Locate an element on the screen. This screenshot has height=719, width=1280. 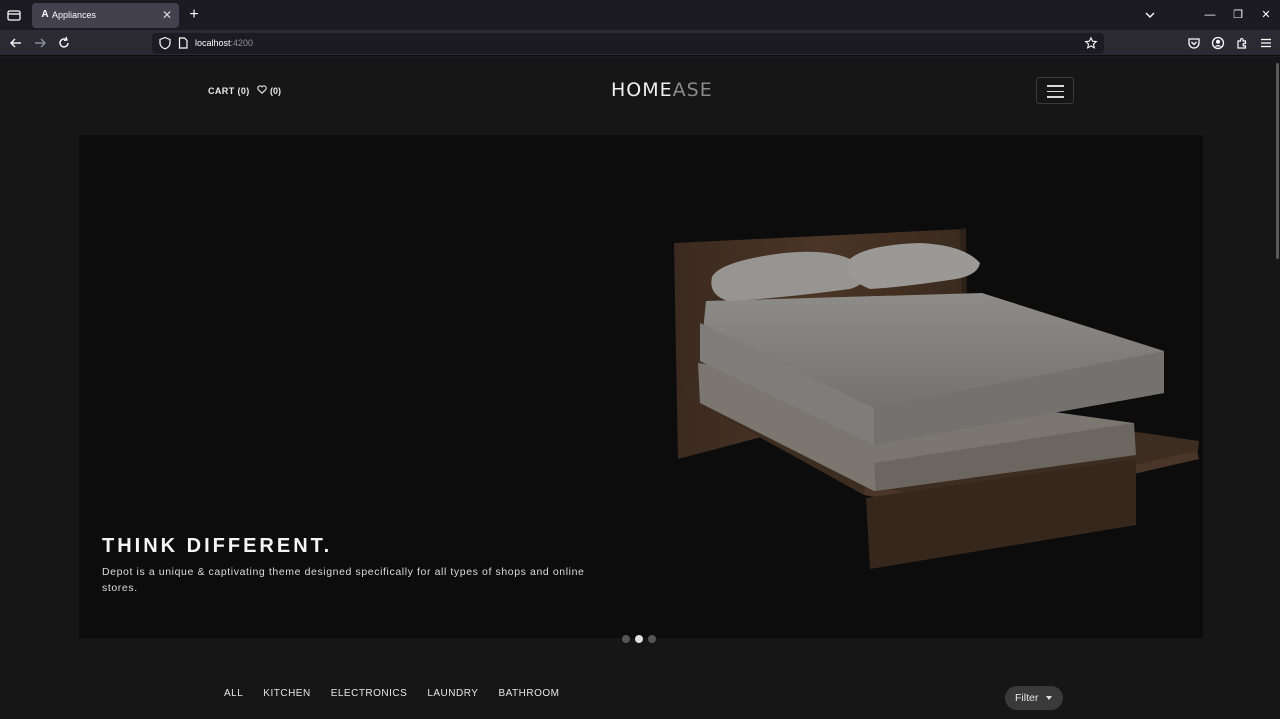
scrollbar-thumb is located at coordinates (1277, 161).